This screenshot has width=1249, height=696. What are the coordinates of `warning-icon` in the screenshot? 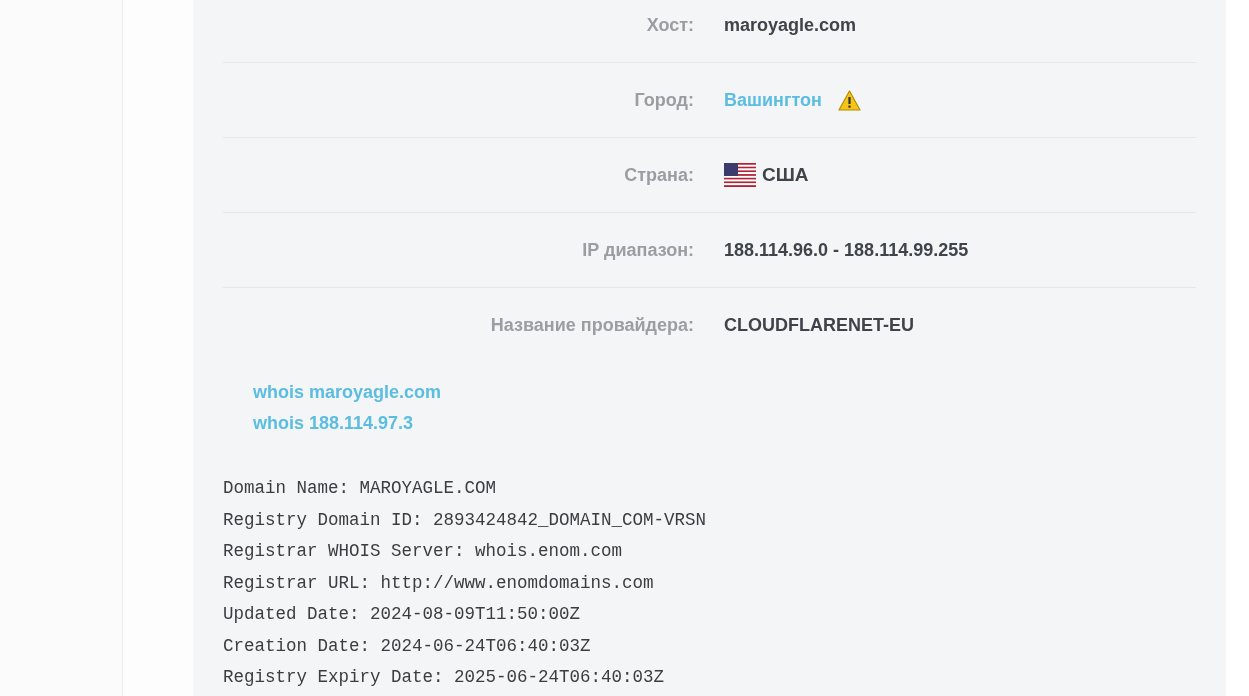 It's located at (849, 100).